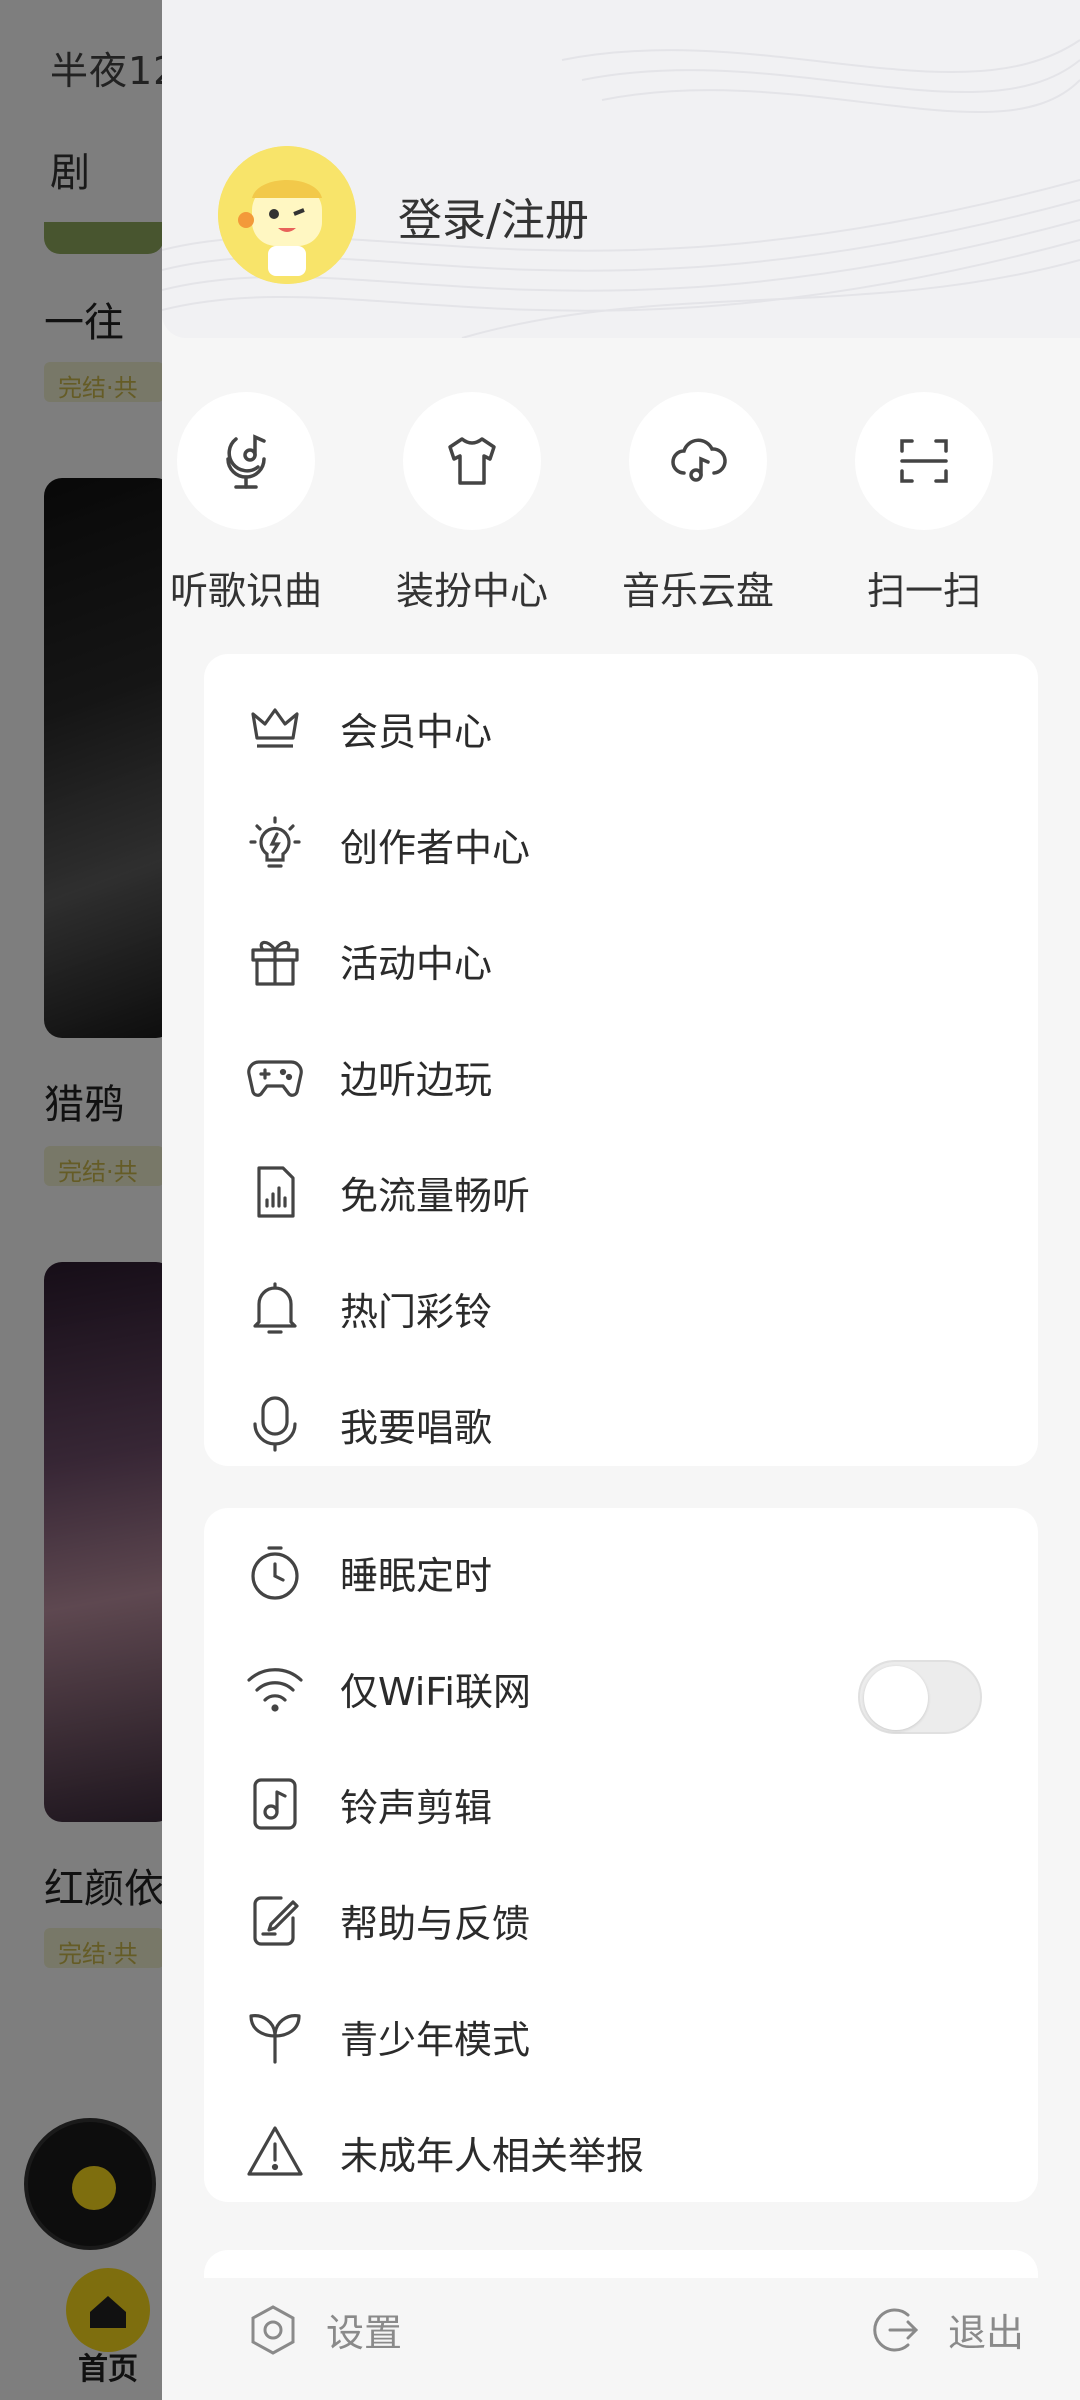  I want to click on gift-icon, so click(275, 960).